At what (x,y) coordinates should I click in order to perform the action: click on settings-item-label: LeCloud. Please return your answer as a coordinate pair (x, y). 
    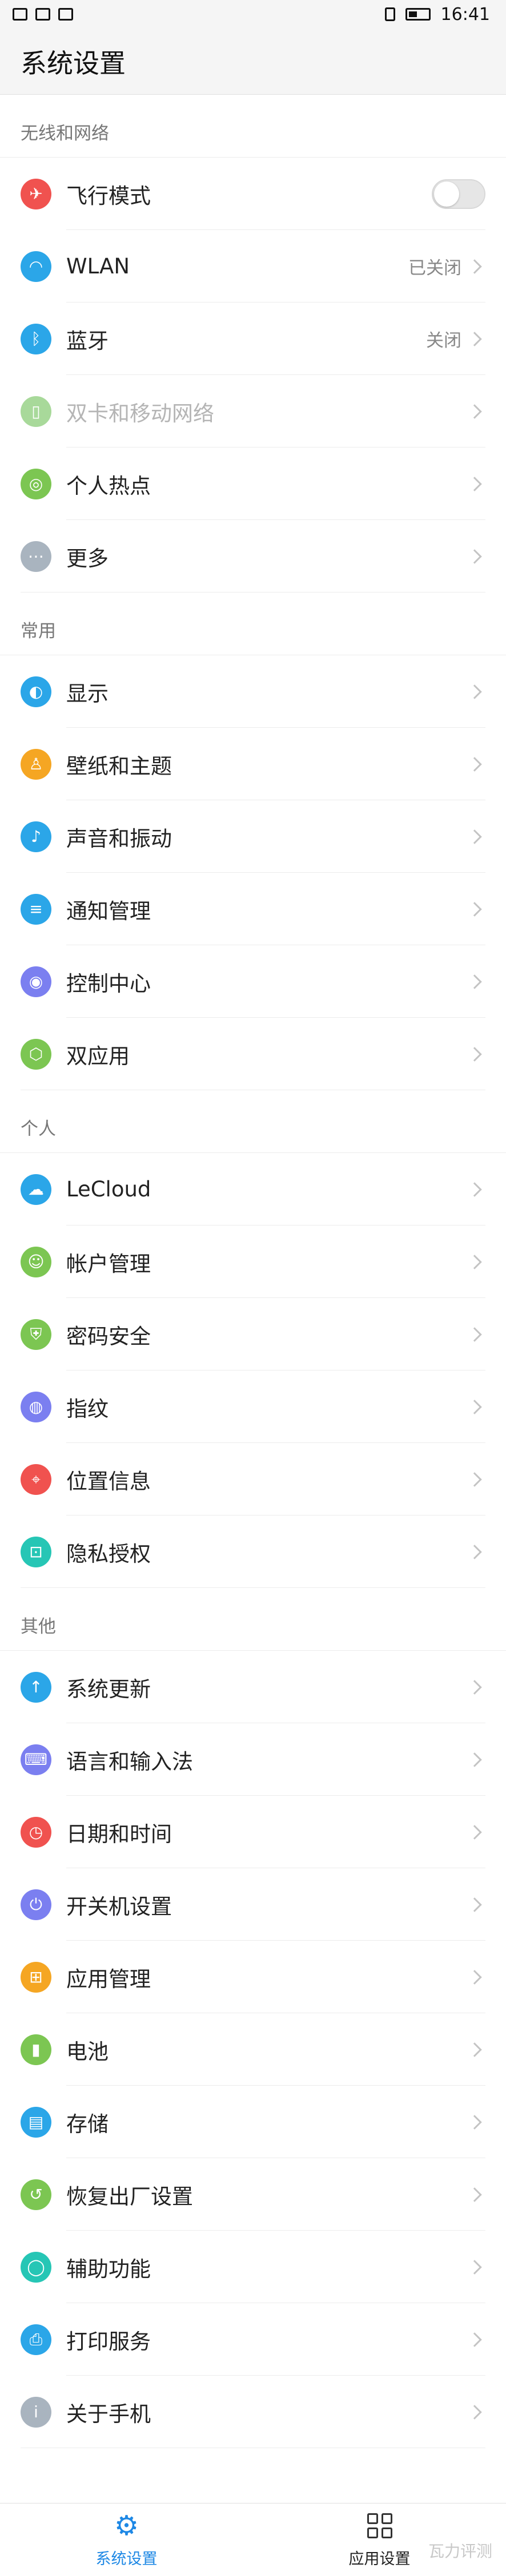
    Looking at the image, I should click on (109, 1189).